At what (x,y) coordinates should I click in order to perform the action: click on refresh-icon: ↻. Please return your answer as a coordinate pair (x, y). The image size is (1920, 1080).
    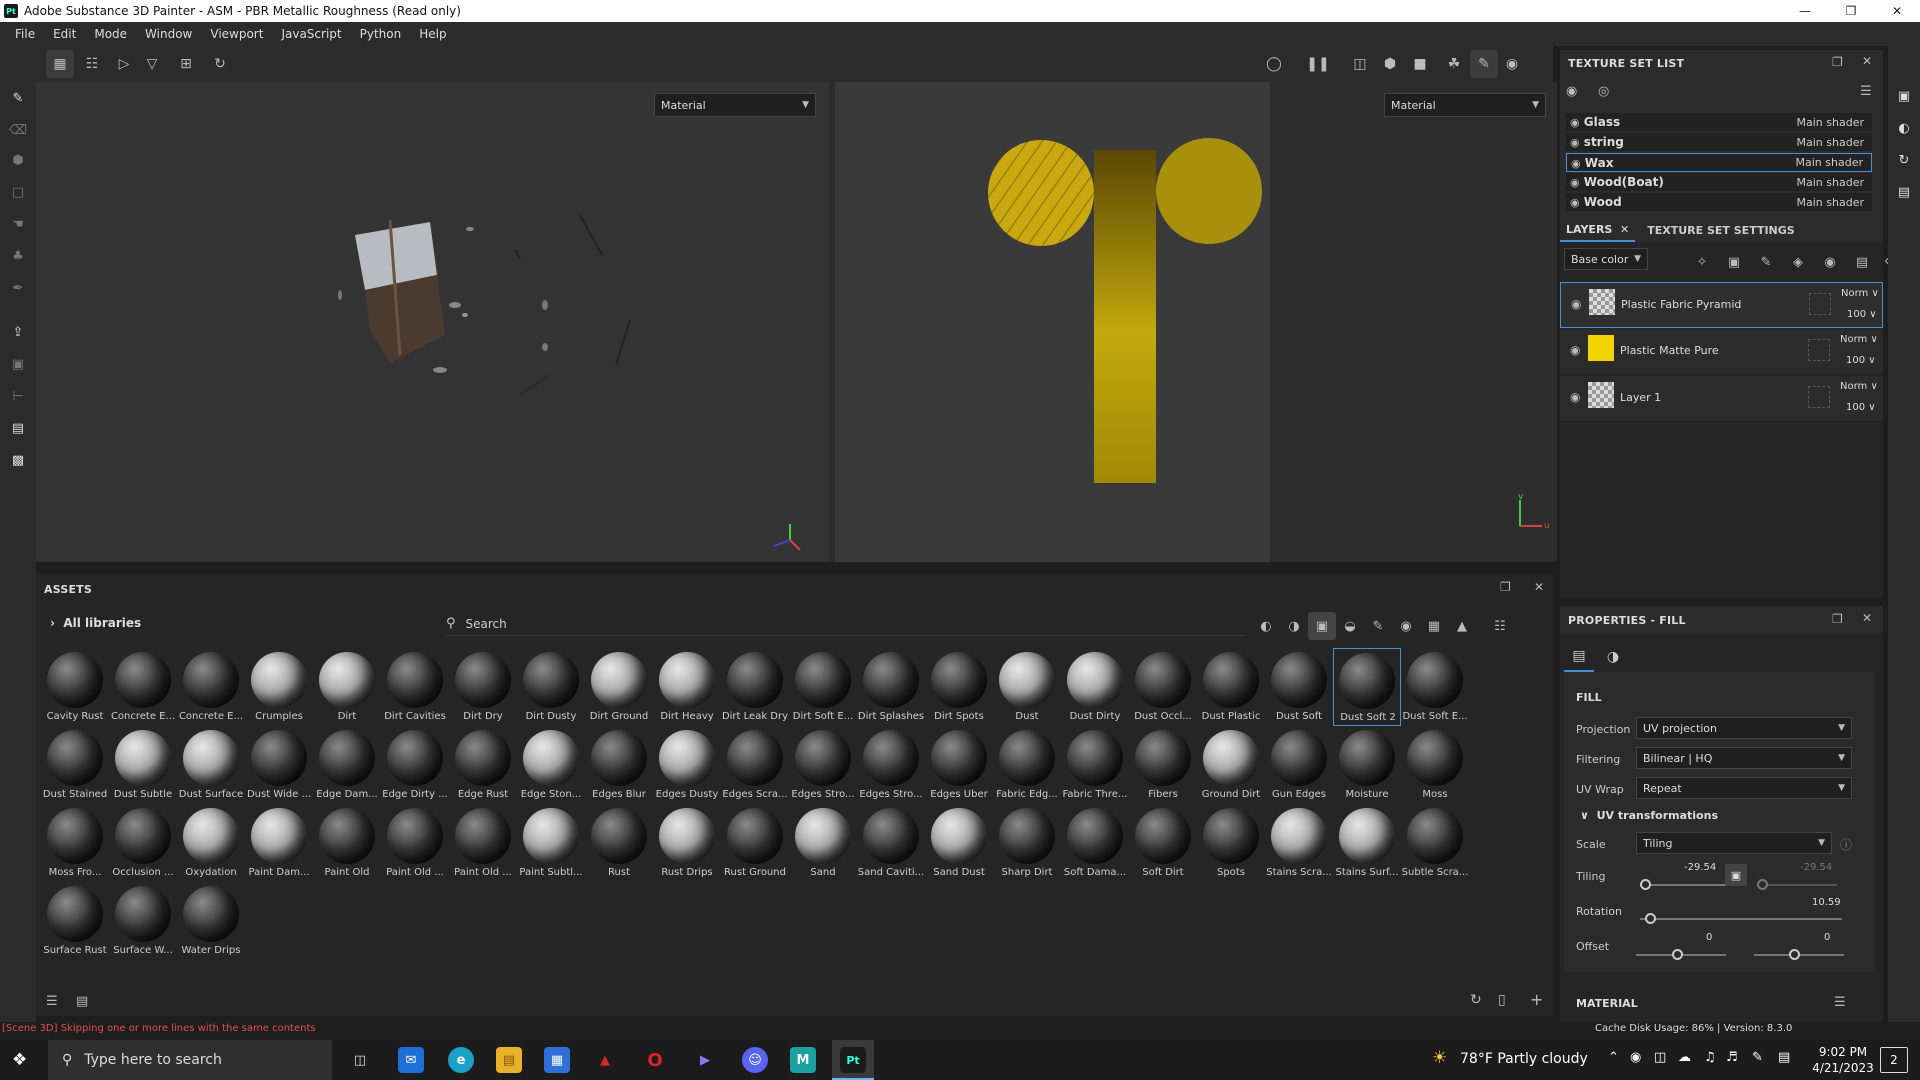
    Looking at the image, I should click on (1476, 1000).